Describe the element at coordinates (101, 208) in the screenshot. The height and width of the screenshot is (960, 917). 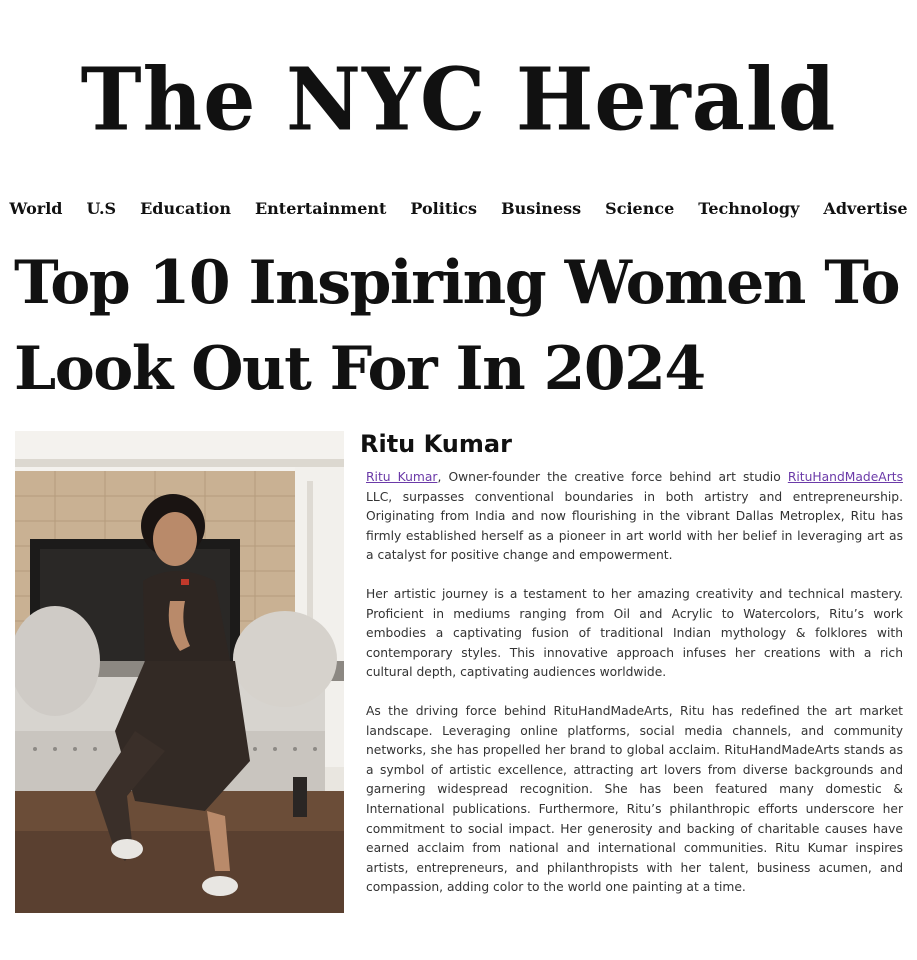
I see `nav-us: U.S` at that location.